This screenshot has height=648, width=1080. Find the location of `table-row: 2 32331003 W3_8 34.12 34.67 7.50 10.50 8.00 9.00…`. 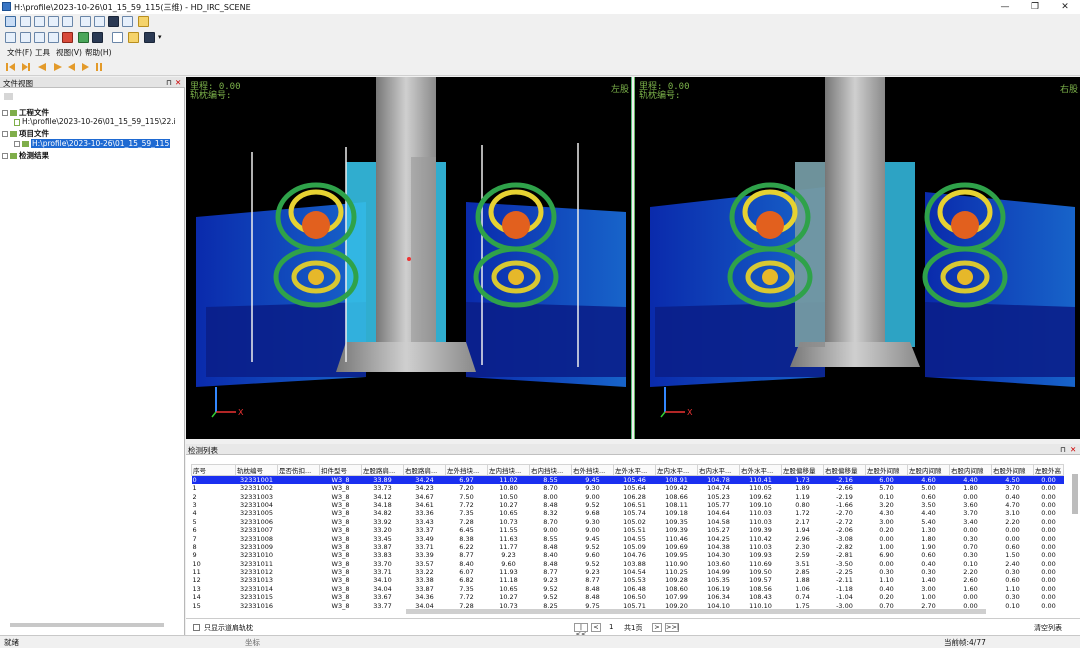

table-row: 2 32331003 W3_8 34.12 34.67 7.50 10.50 8.00 9.00… is located at coordinates (628, 496).